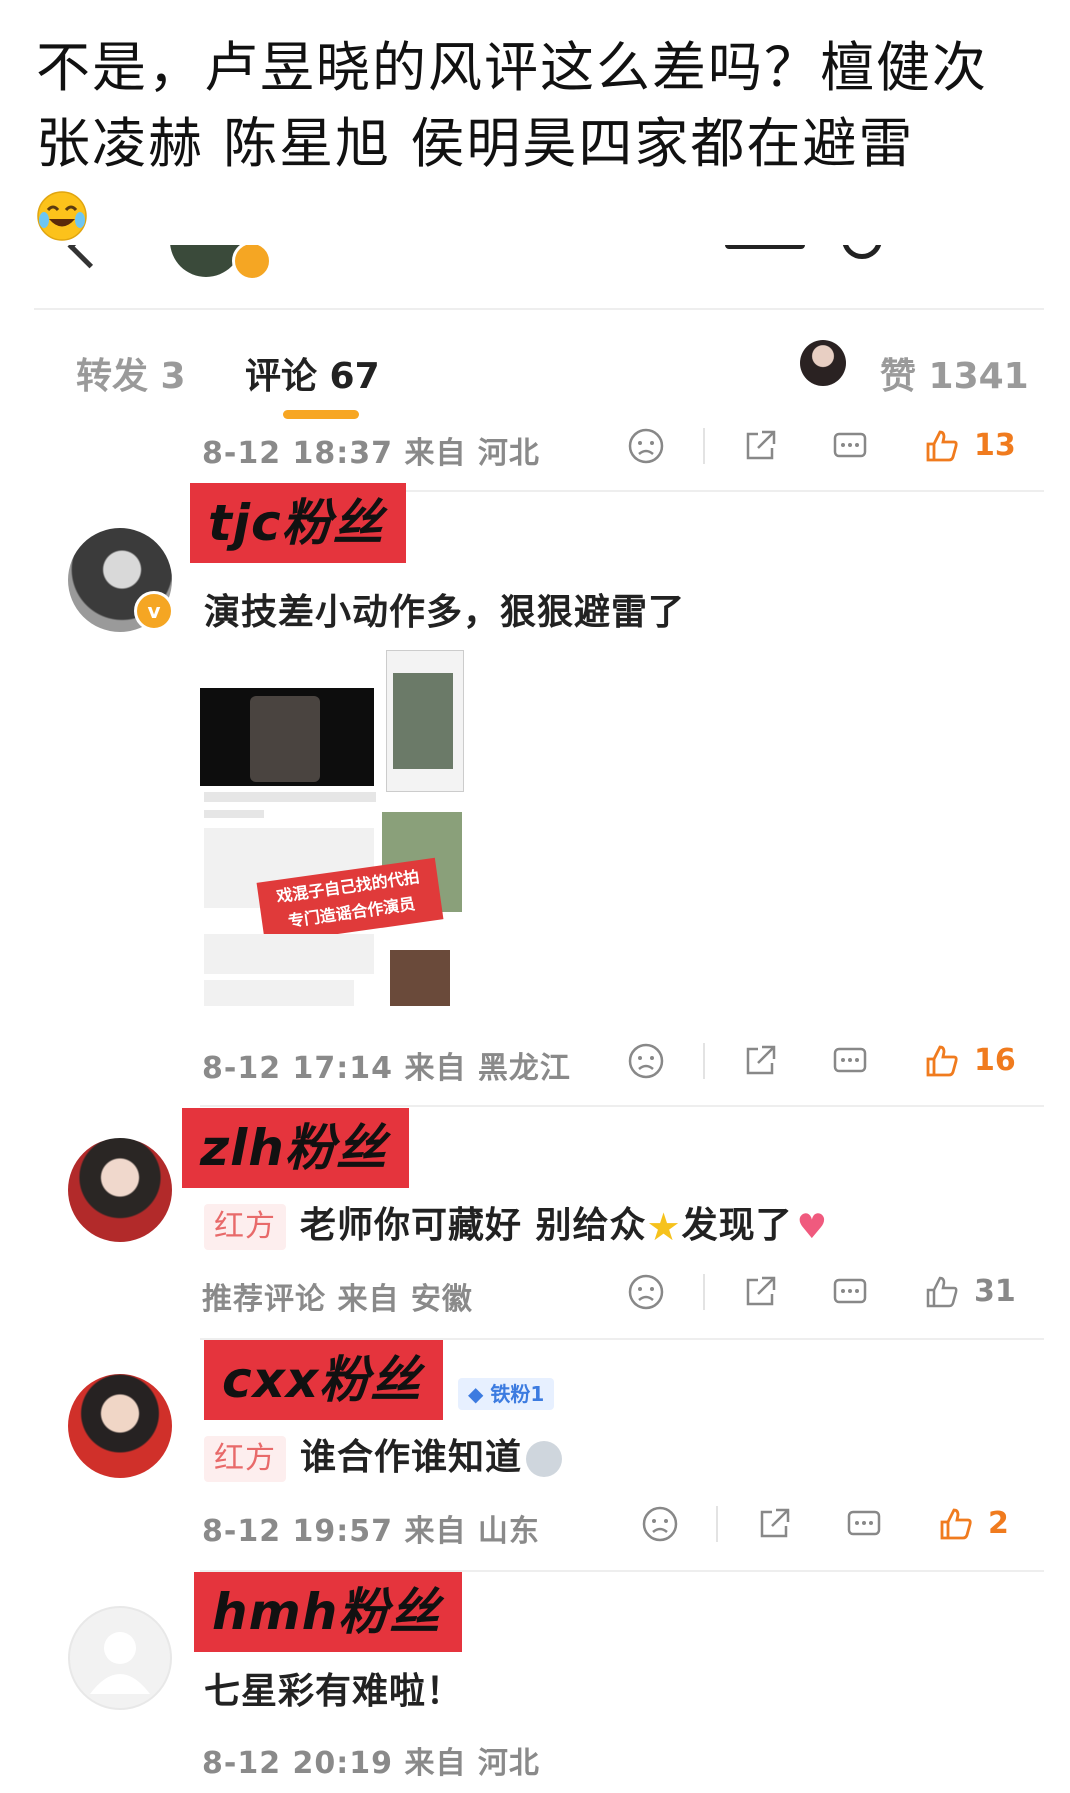  Describe the element at coordinates (664, 1227) in the screenshot. I see `star-emoji-icon: ★` at that location.